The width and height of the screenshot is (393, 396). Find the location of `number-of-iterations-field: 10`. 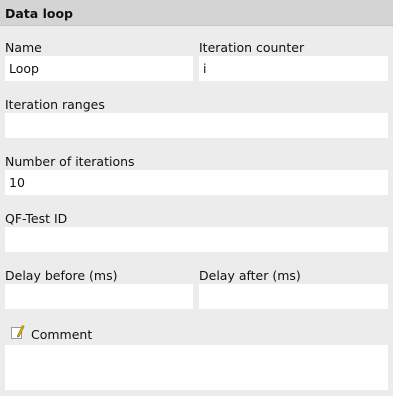

number-of-iterations-field: 10 is located at coordinates (196, 182).